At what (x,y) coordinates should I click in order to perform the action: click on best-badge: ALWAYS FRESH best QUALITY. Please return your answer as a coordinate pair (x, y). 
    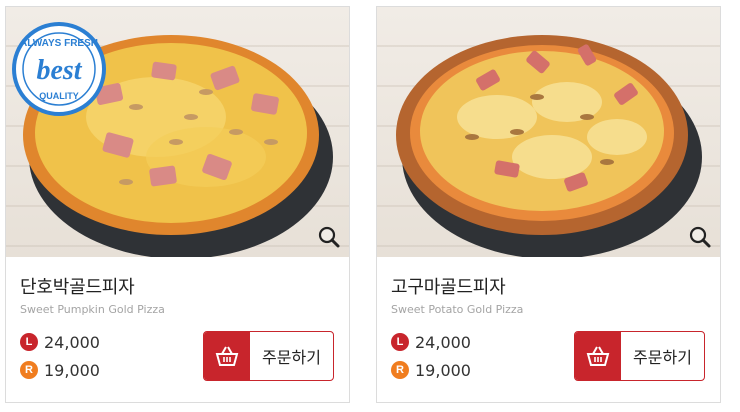
    Looking at the image, I should click on (59, 69).